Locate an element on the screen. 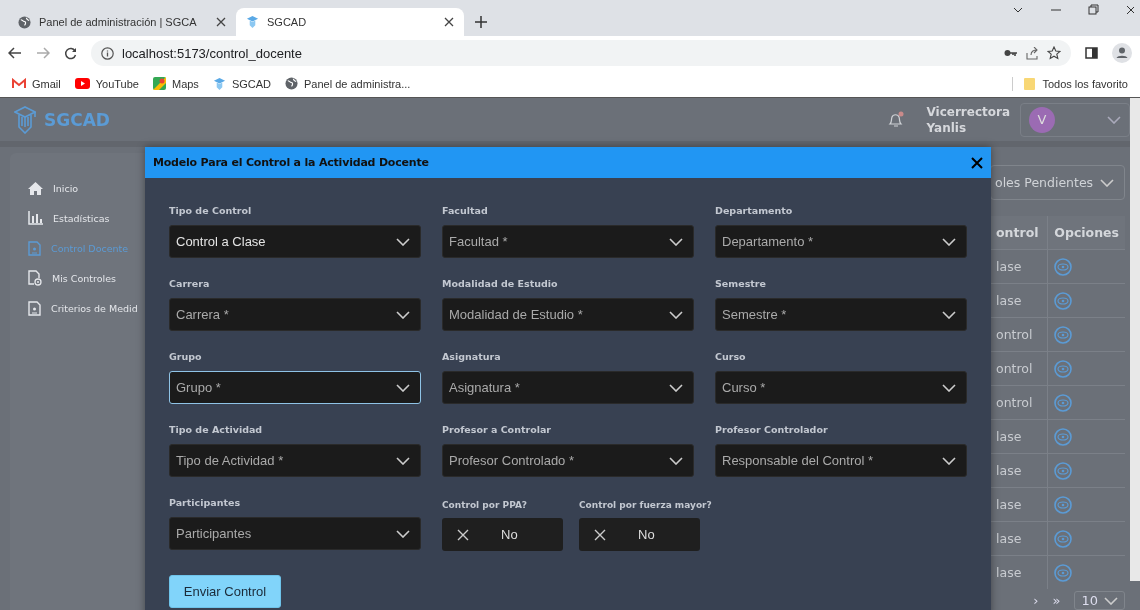  info-icon is located at coordinates (107, 53).